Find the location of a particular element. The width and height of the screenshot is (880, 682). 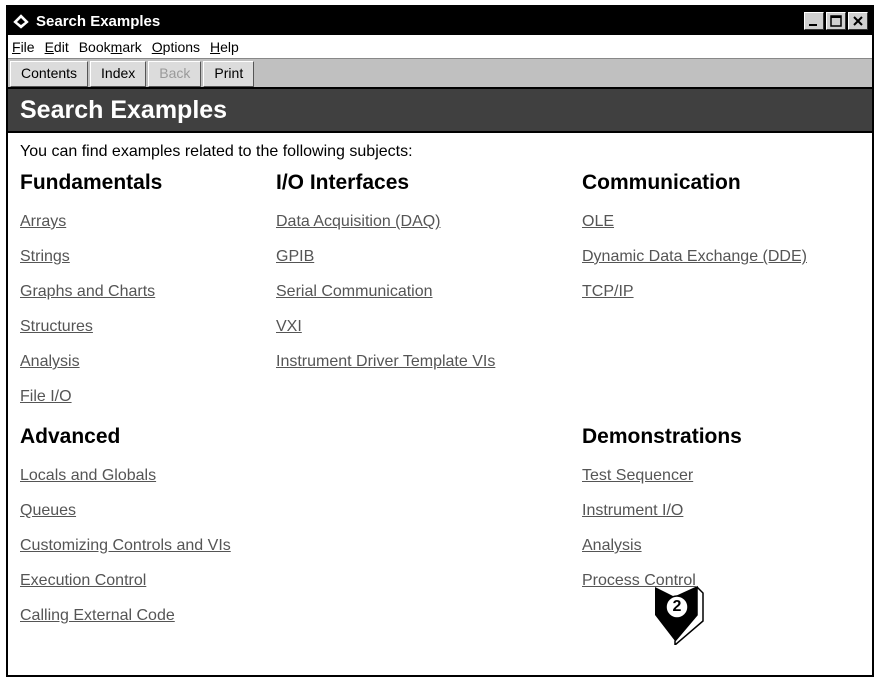

close-icon is located at coordinates (858, 21).